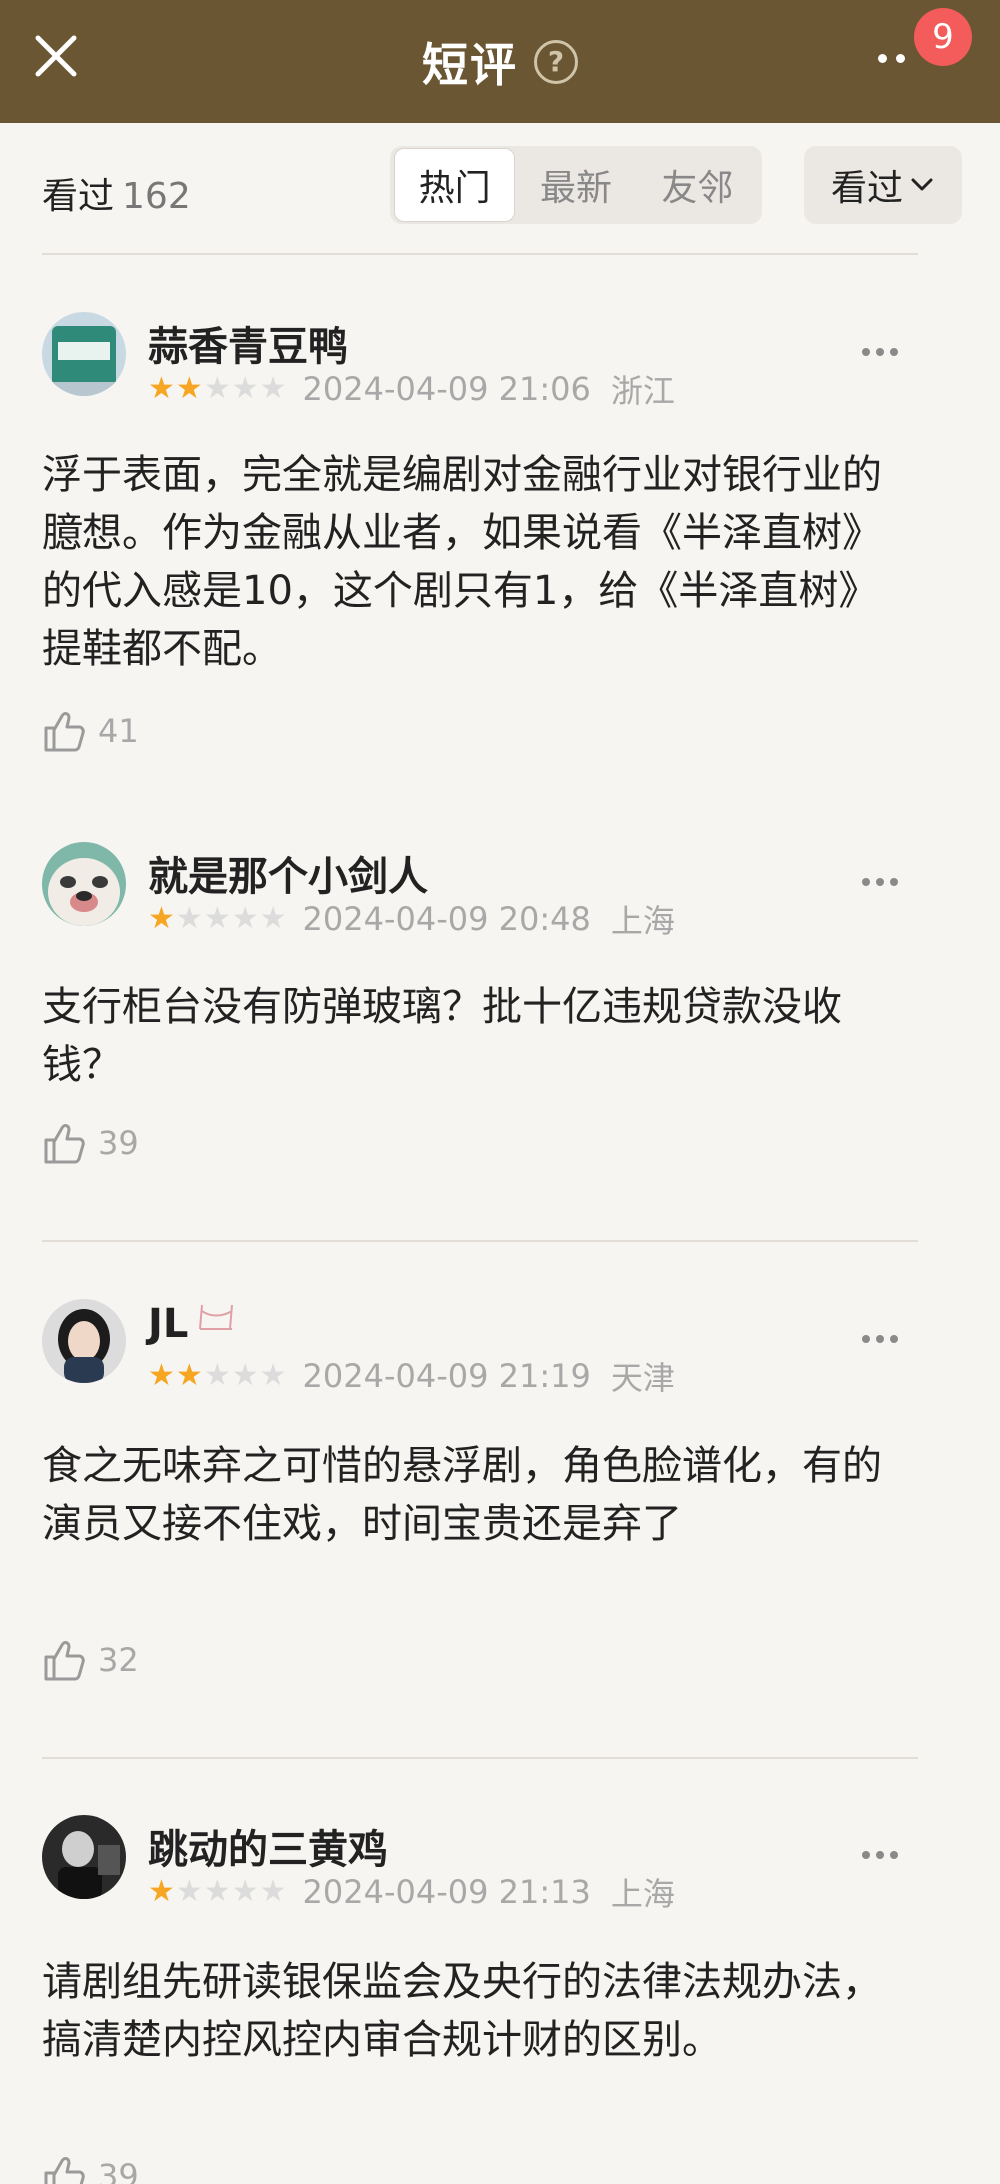 This screenshot has width=1000, height=2184. What do you see at coordinates (922, 184) in the screenshot?
I see `chevron-down-icon` at bounding box center [922, 184].